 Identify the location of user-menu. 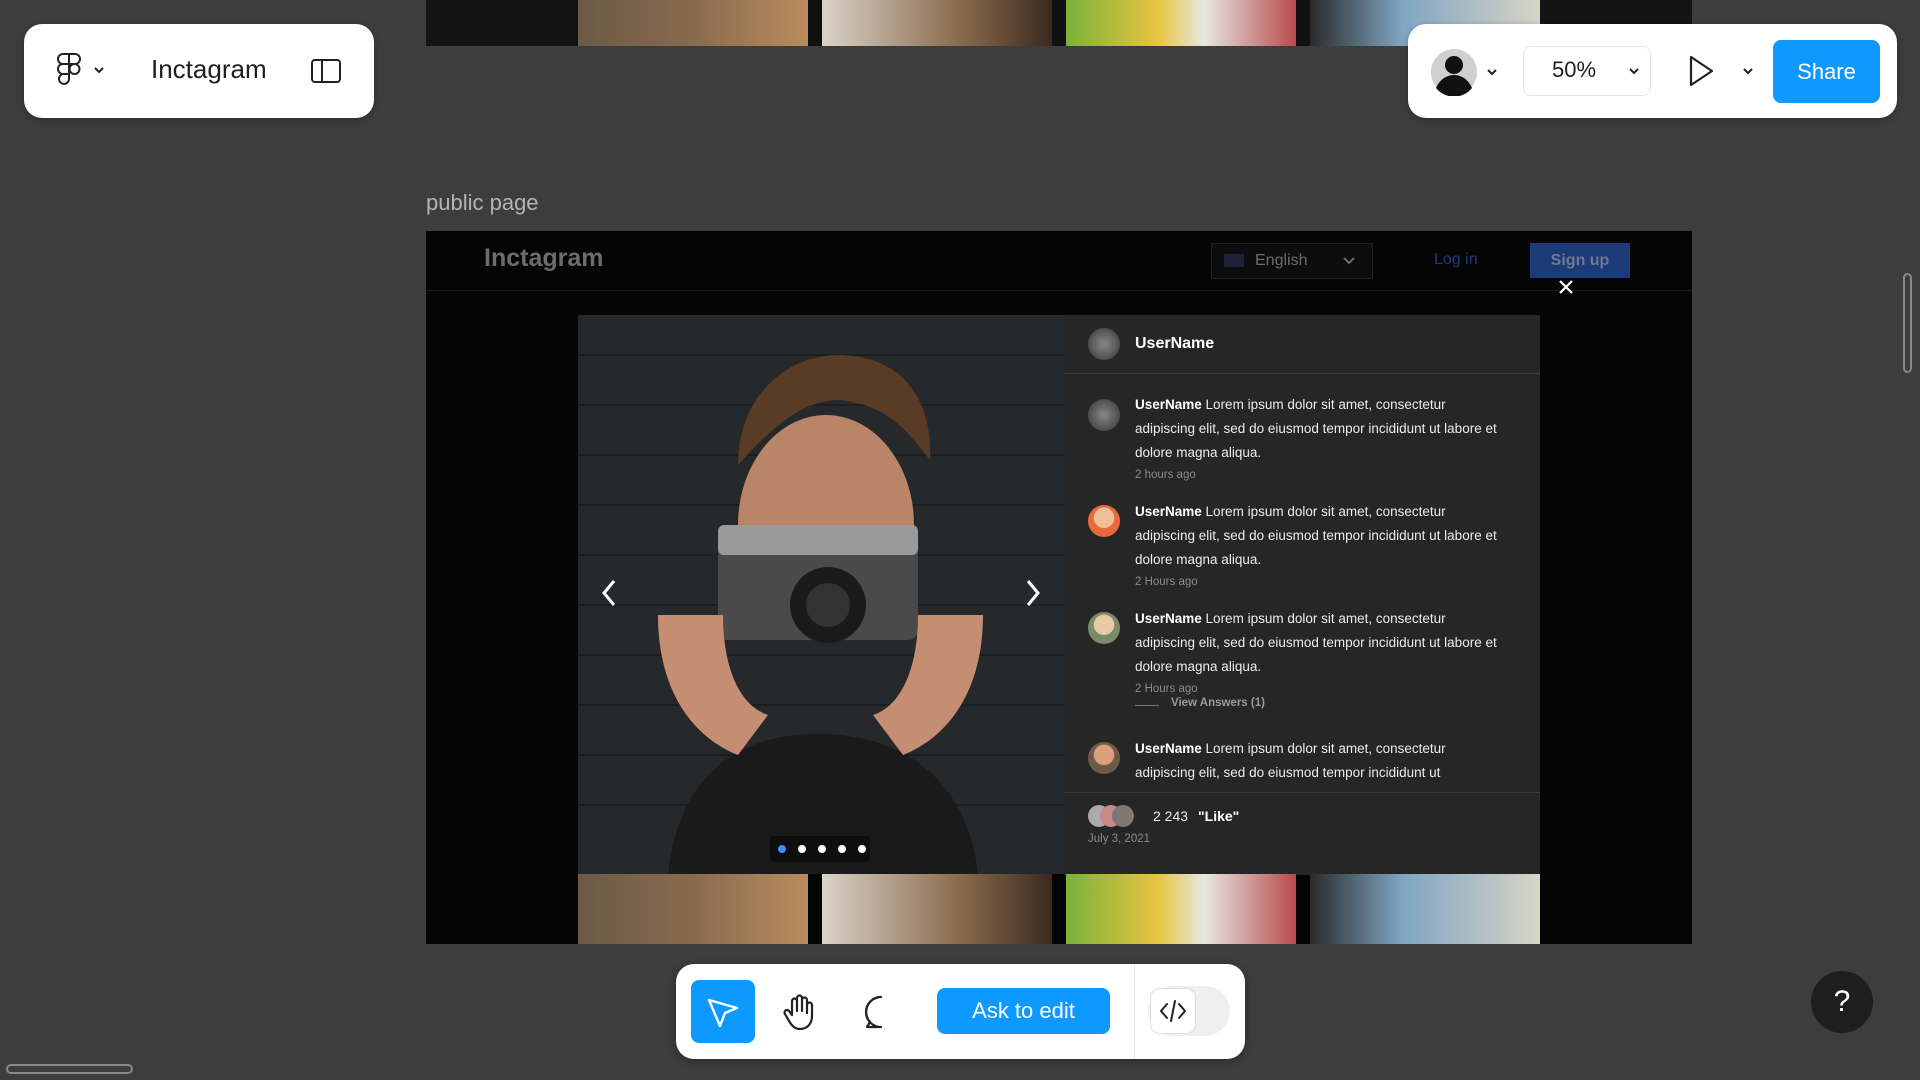
(1465, 72).